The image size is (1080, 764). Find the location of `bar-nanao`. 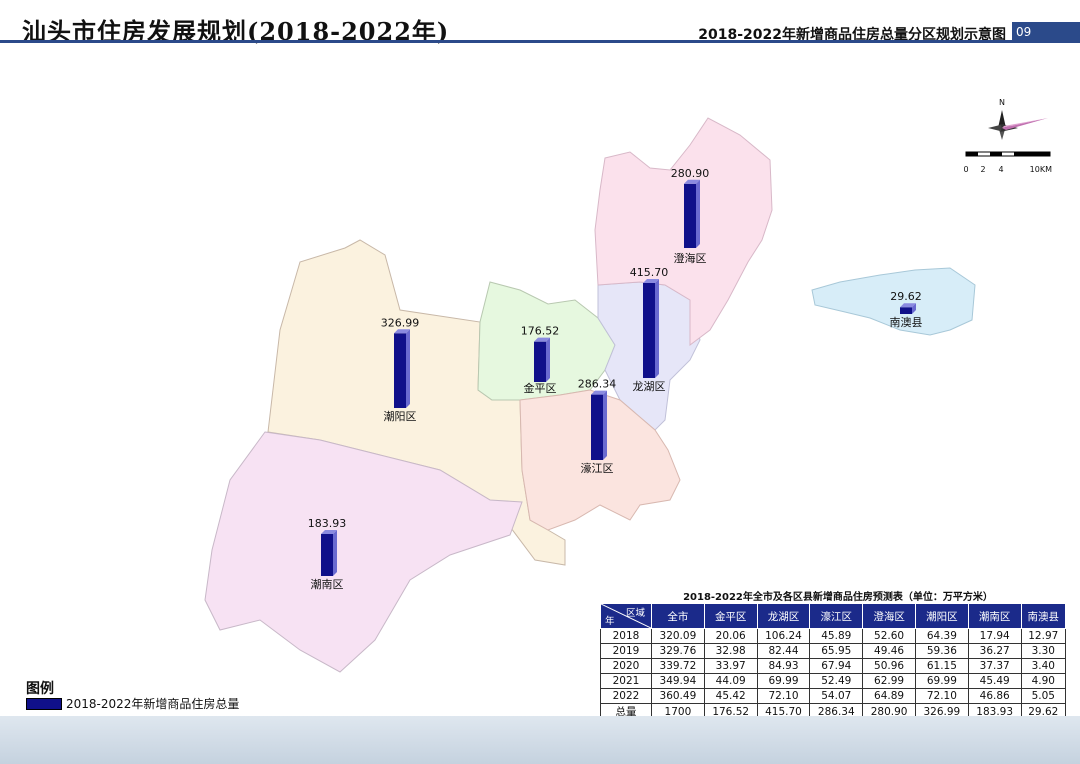

bar-nanao is located at coordinates (908, 308).